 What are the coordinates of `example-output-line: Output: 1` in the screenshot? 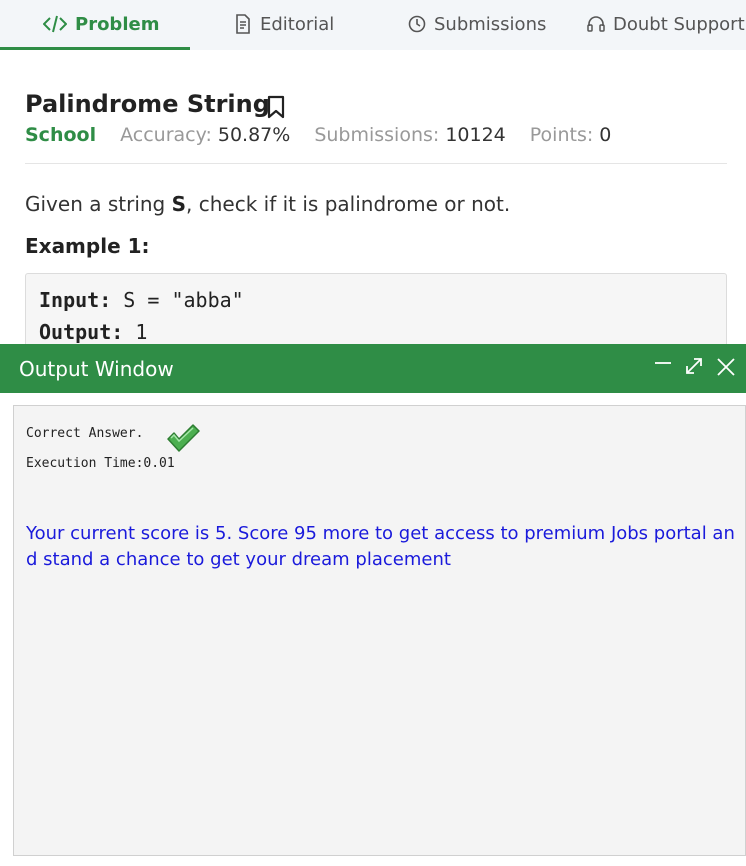 It's located at (93, 332).